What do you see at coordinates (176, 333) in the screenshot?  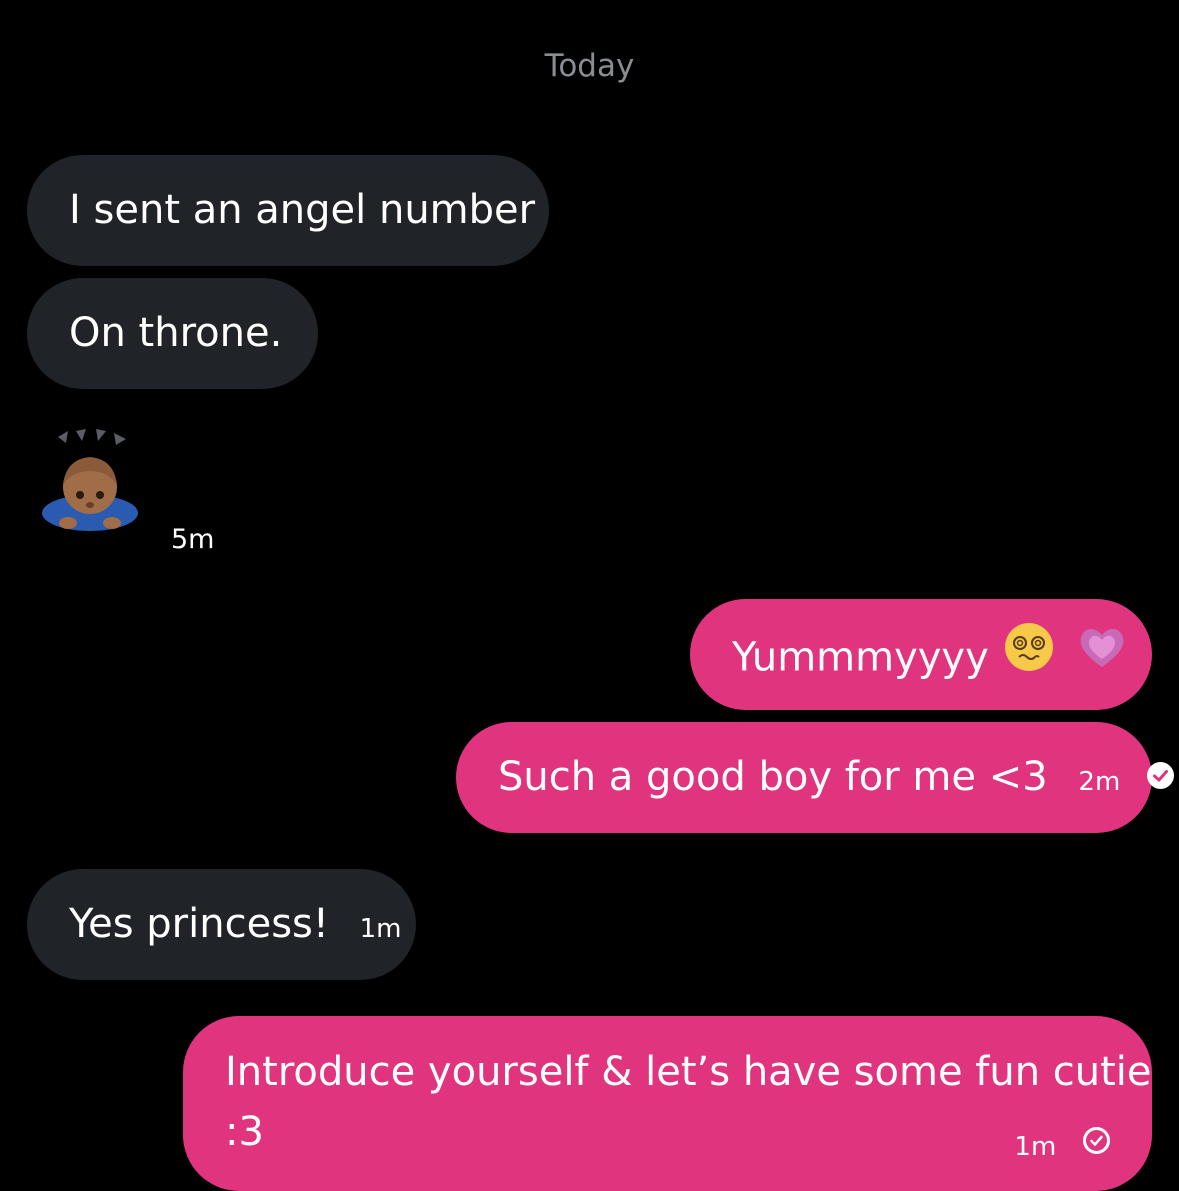 I see `message-text: On throne.` at bounding box center [176, 333].